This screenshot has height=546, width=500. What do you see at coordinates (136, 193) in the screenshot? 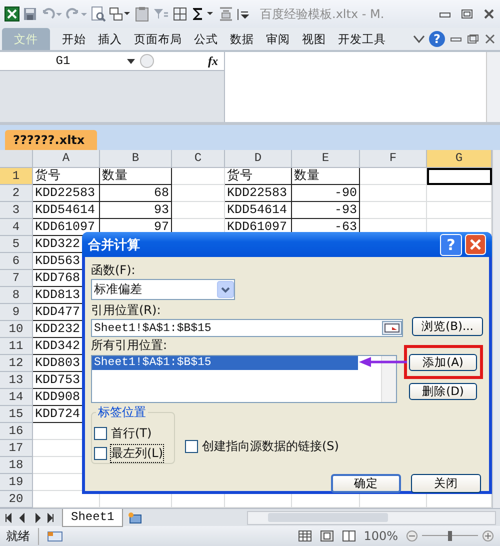
I see `table-cell: 68` at bounding box center [136, 193].